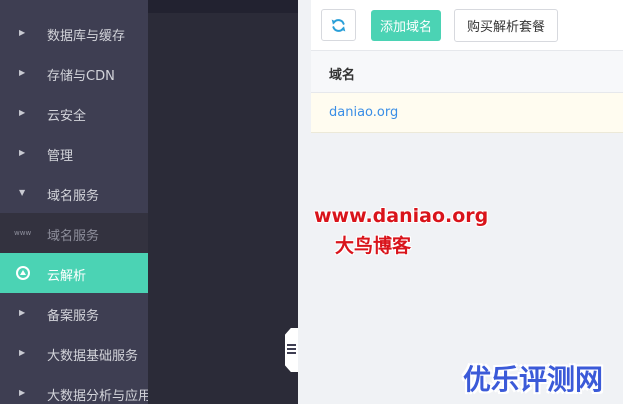  What do you see at coordinates (406, 25) in the screenshot?
I see `add-domain-button: 添加域名` at bounding box center [406, 25].